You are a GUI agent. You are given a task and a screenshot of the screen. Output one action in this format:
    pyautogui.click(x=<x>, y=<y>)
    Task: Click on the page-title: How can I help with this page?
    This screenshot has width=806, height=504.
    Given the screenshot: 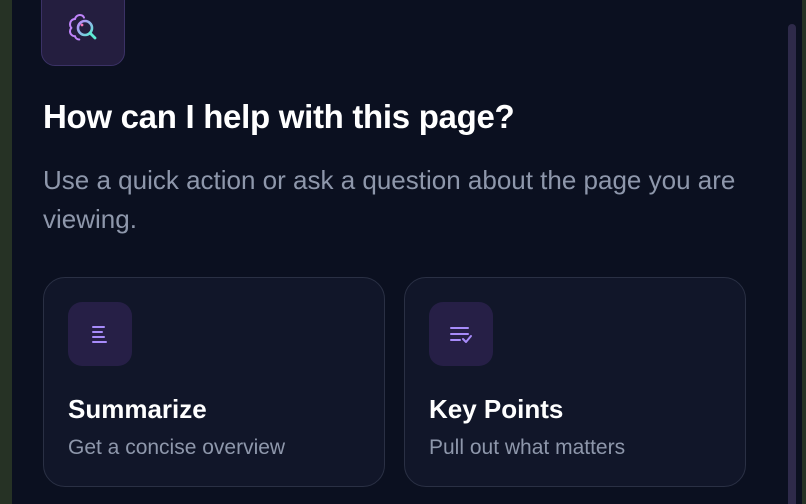 What is the action you would take?
    pyautogui.click(x=279, y=116)
    